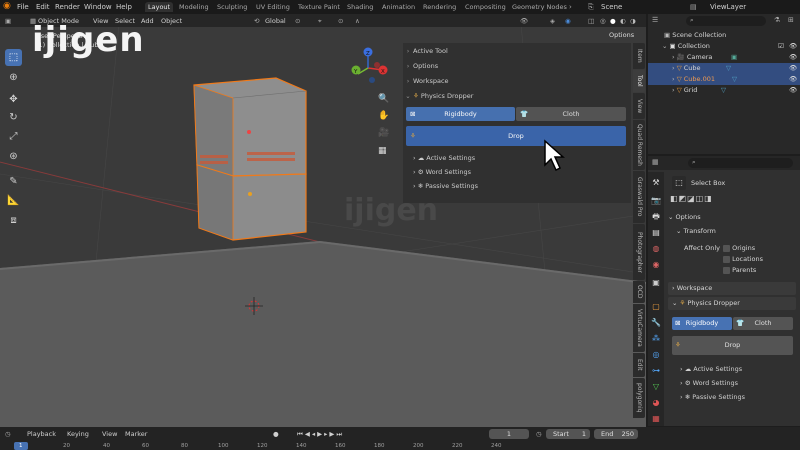 The width and height of the screenshot is (800, 450). What do you see at coordinates (691, 198) in the screenshot?
I see `select-mode-icons: ◧◩◪◫◨` at bounding box center [691, 198].